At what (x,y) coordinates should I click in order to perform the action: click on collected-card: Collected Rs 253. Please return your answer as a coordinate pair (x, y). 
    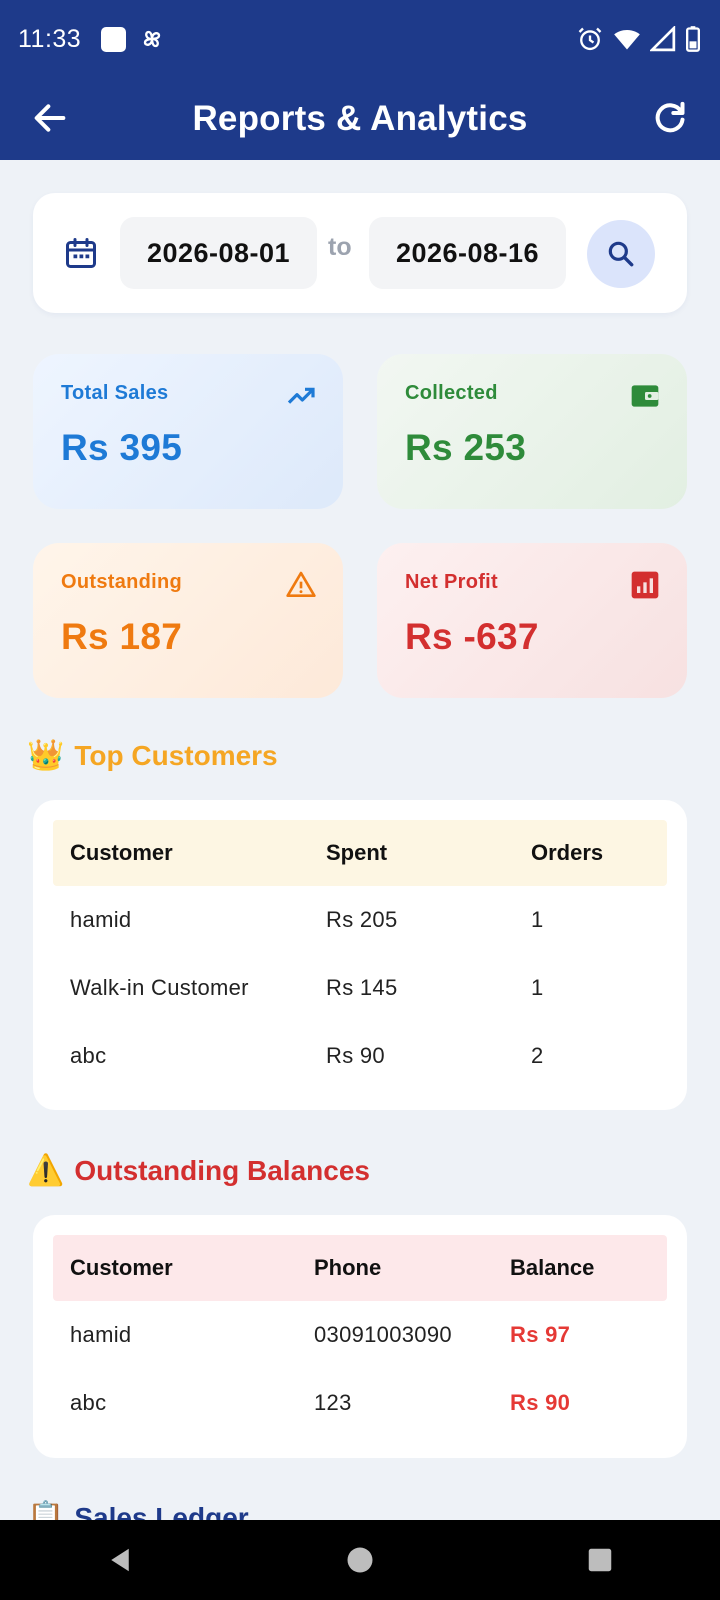
    Looking at the image, I should click on (532, 431).